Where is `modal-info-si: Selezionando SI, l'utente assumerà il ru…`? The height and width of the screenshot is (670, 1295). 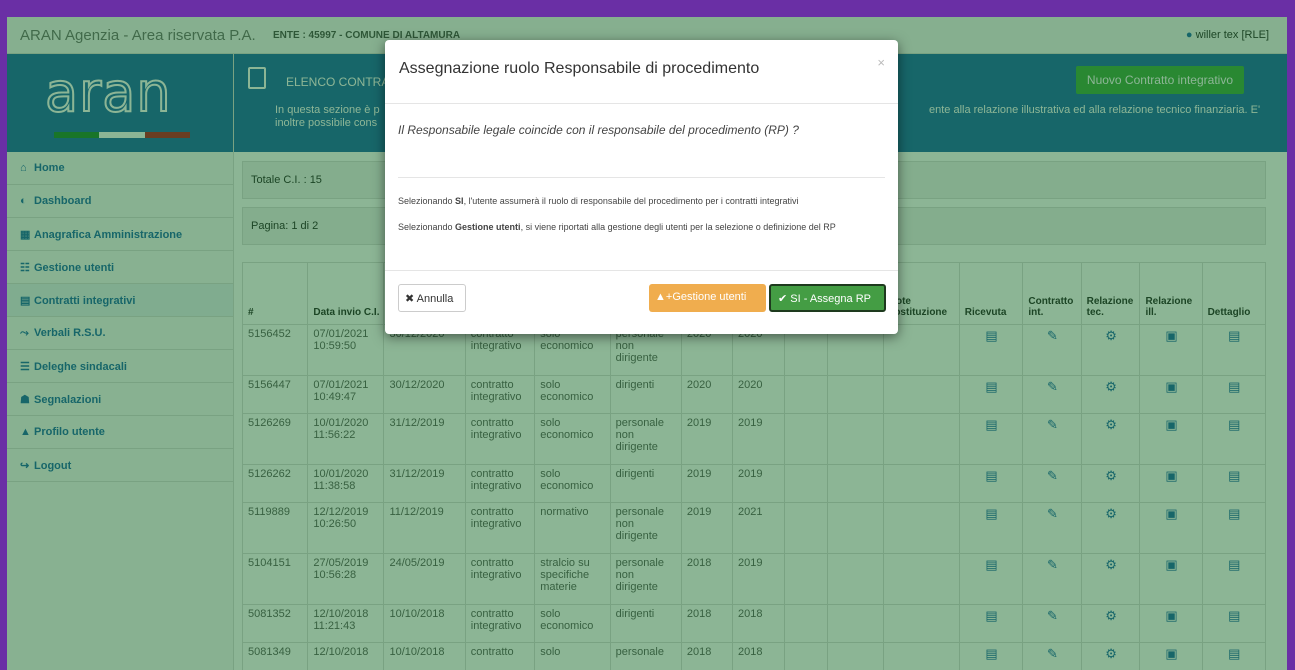
modal-info-si: Selezionando SI, l'utente assumerà il ru… is located at coordinates (598, 201).